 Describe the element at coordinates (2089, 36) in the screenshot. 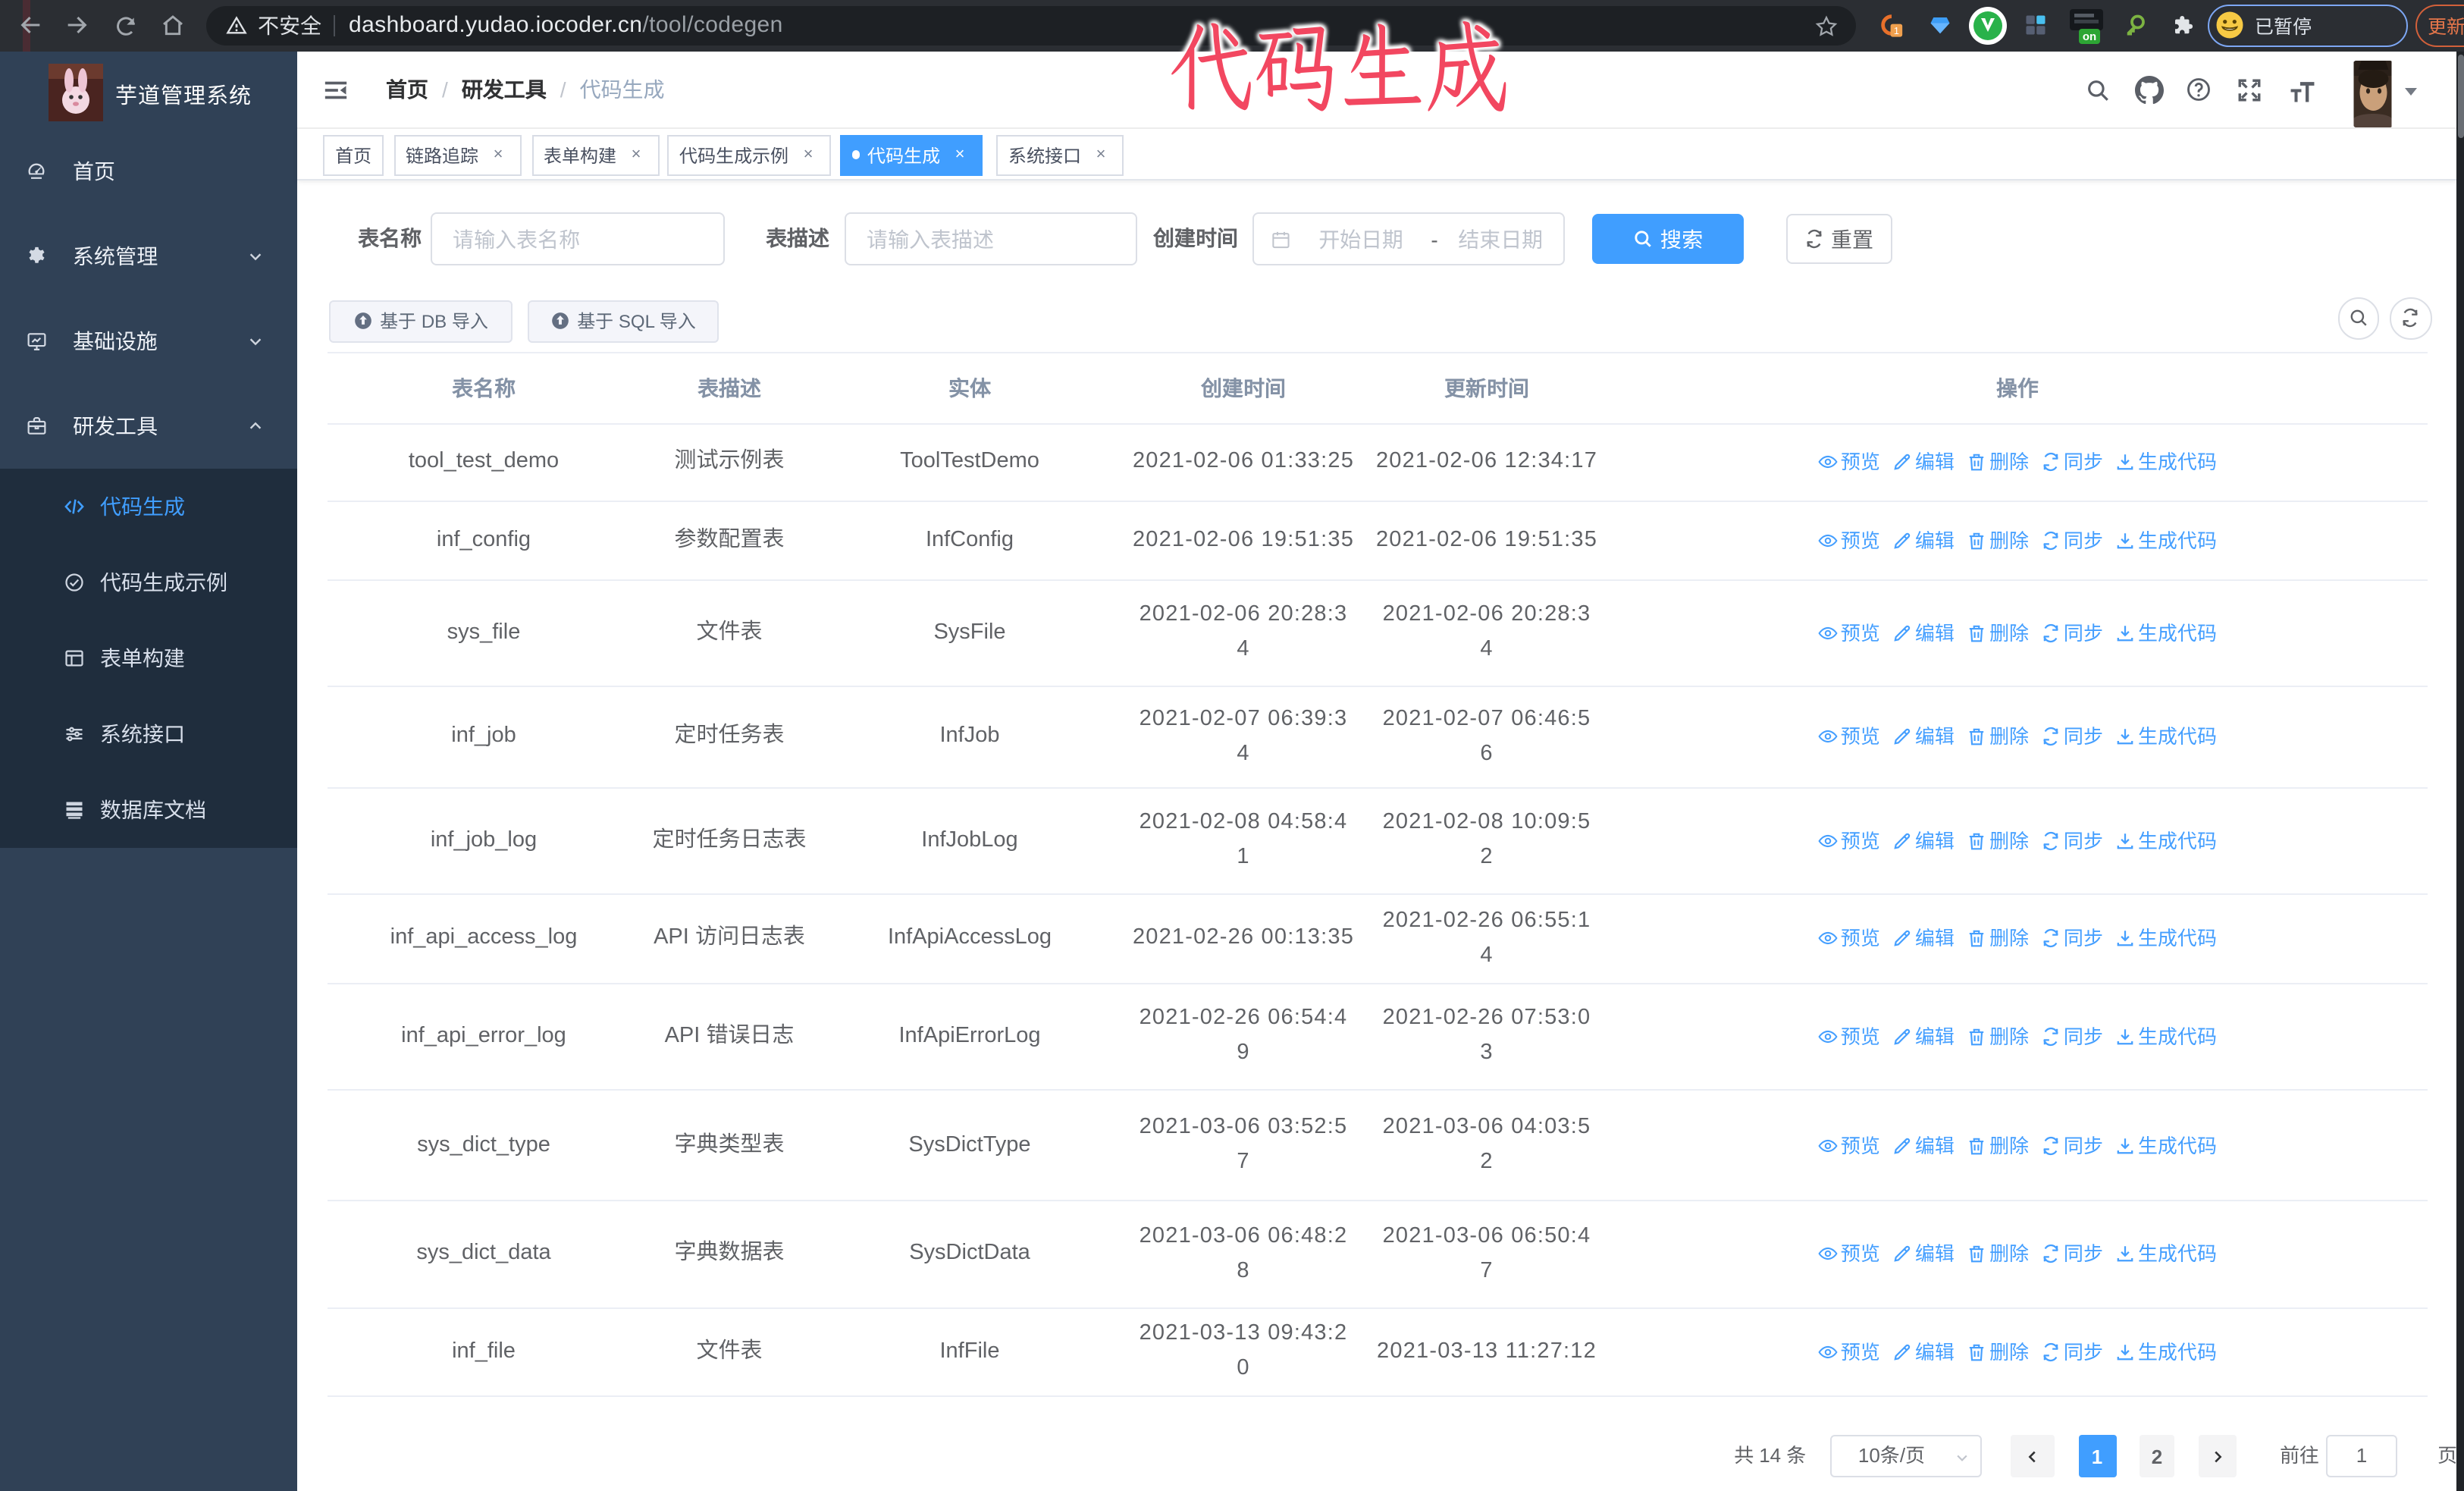

I see `svg-text: on` at that location.